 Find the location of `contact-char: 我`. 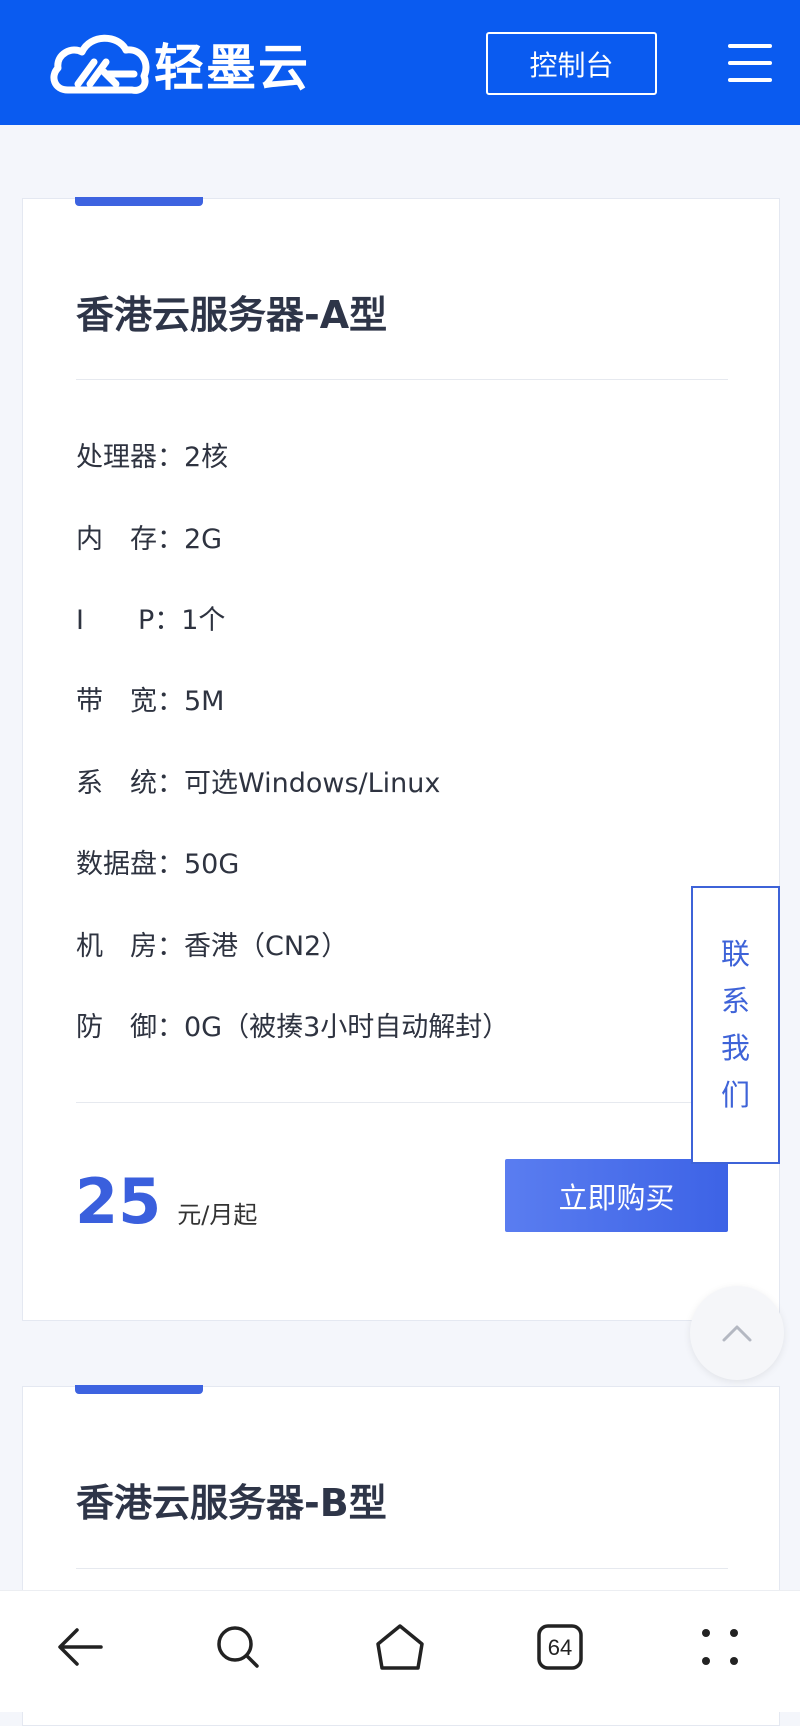

contact-char: 我 is located at coordinates (735, 1048).